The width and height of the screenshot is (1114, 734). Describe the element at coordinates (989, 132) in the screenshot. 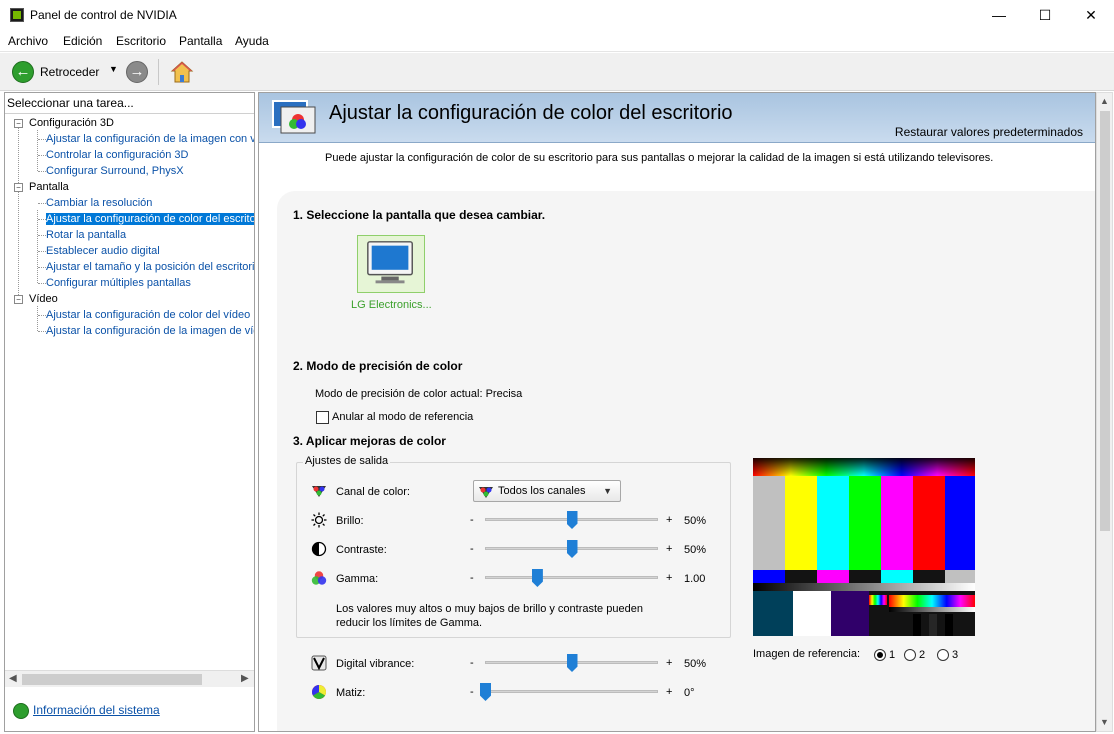

I see `restore-defaults-link: Restaurar valores predeterminados` at that location.